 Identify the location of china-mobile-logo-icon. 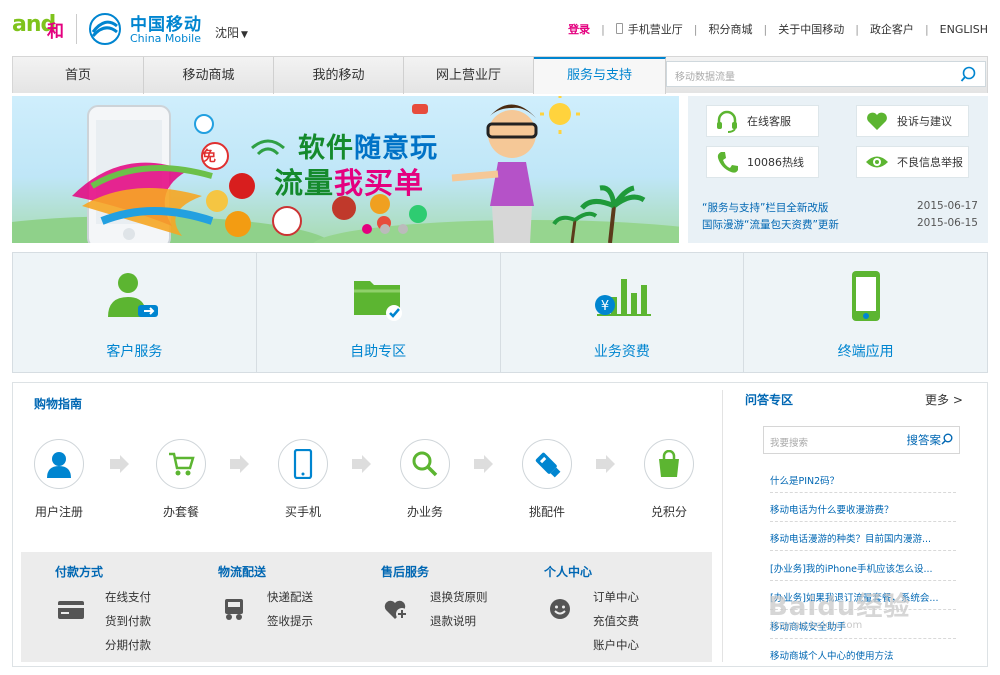
(105, 29).